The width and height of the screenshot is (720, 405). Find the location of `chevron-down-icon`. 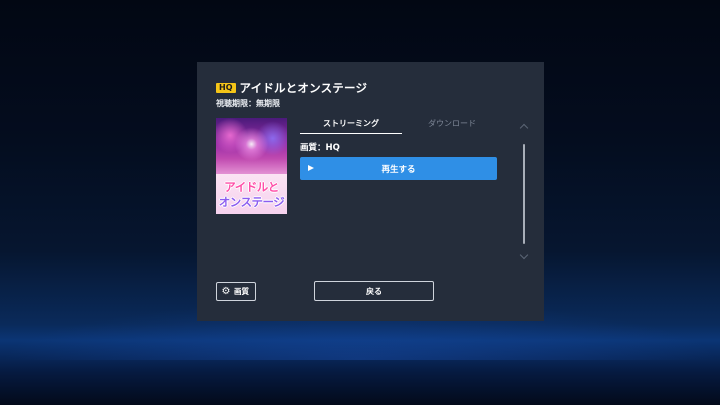

chevron-down-icon is located at coordinates (524, 255).